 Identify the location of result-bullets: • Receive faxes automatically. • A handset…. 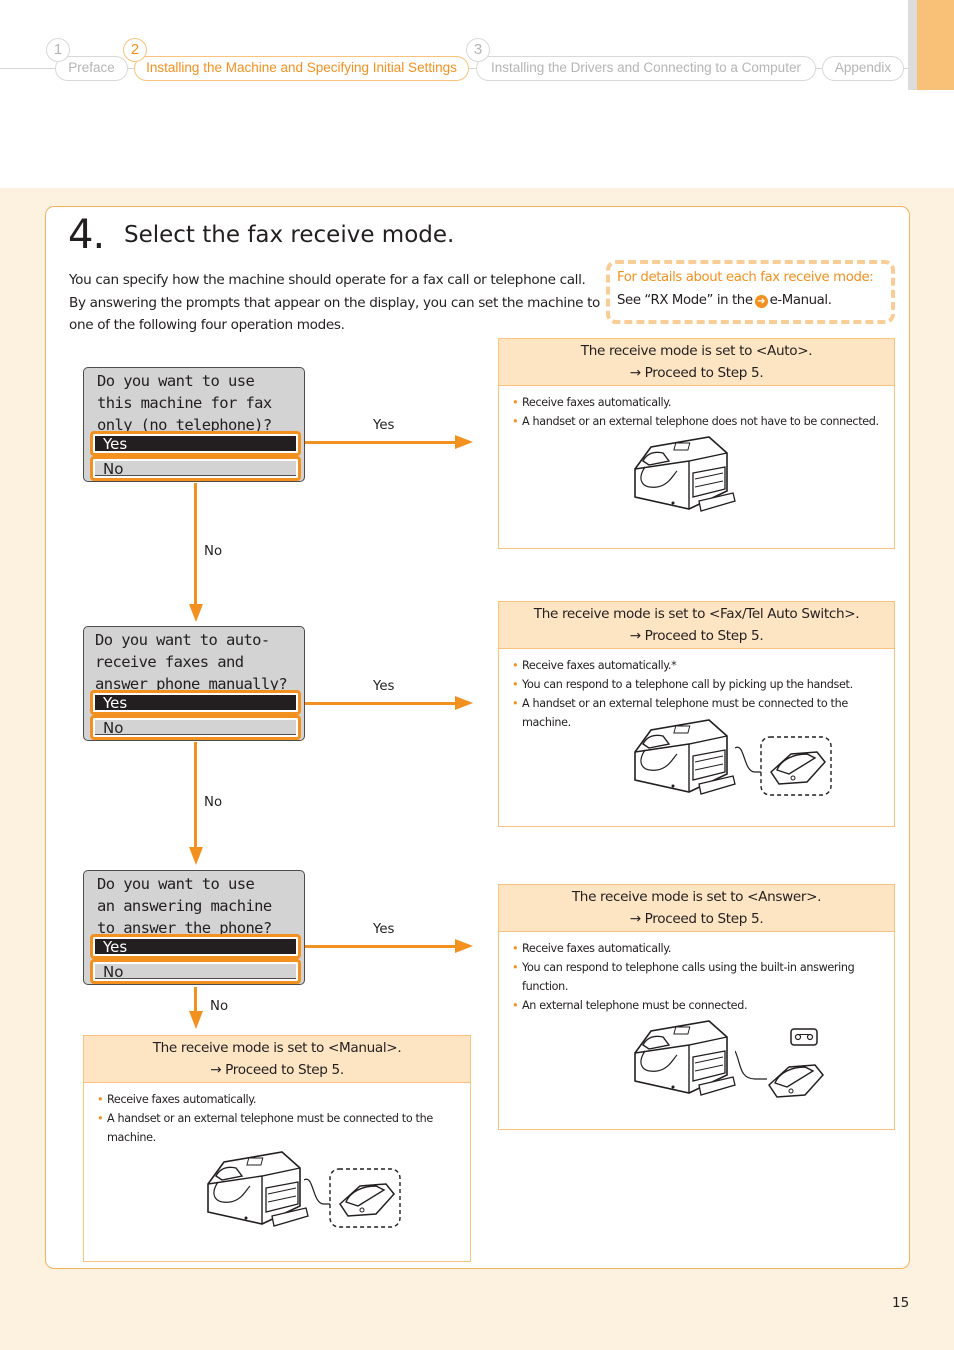
(277, 1115).